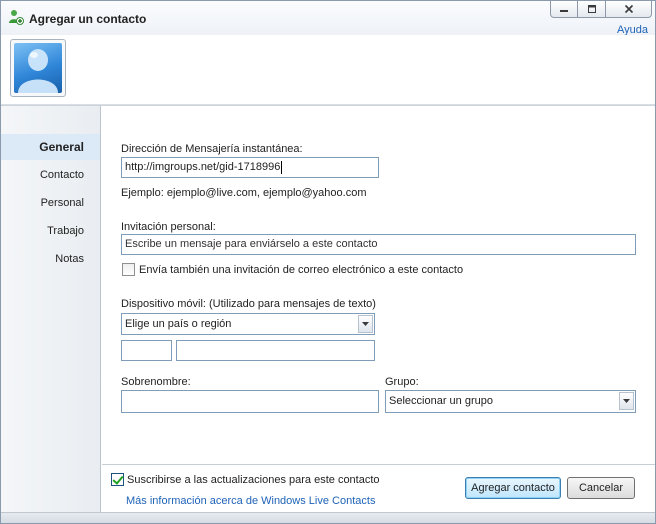 The height and width of the screenshot is (524, 656). What do you see at coordinates (50, 259) in the screenshot?
I see `sidebar-item-notas: Notas` at bounding box center [50, 259].